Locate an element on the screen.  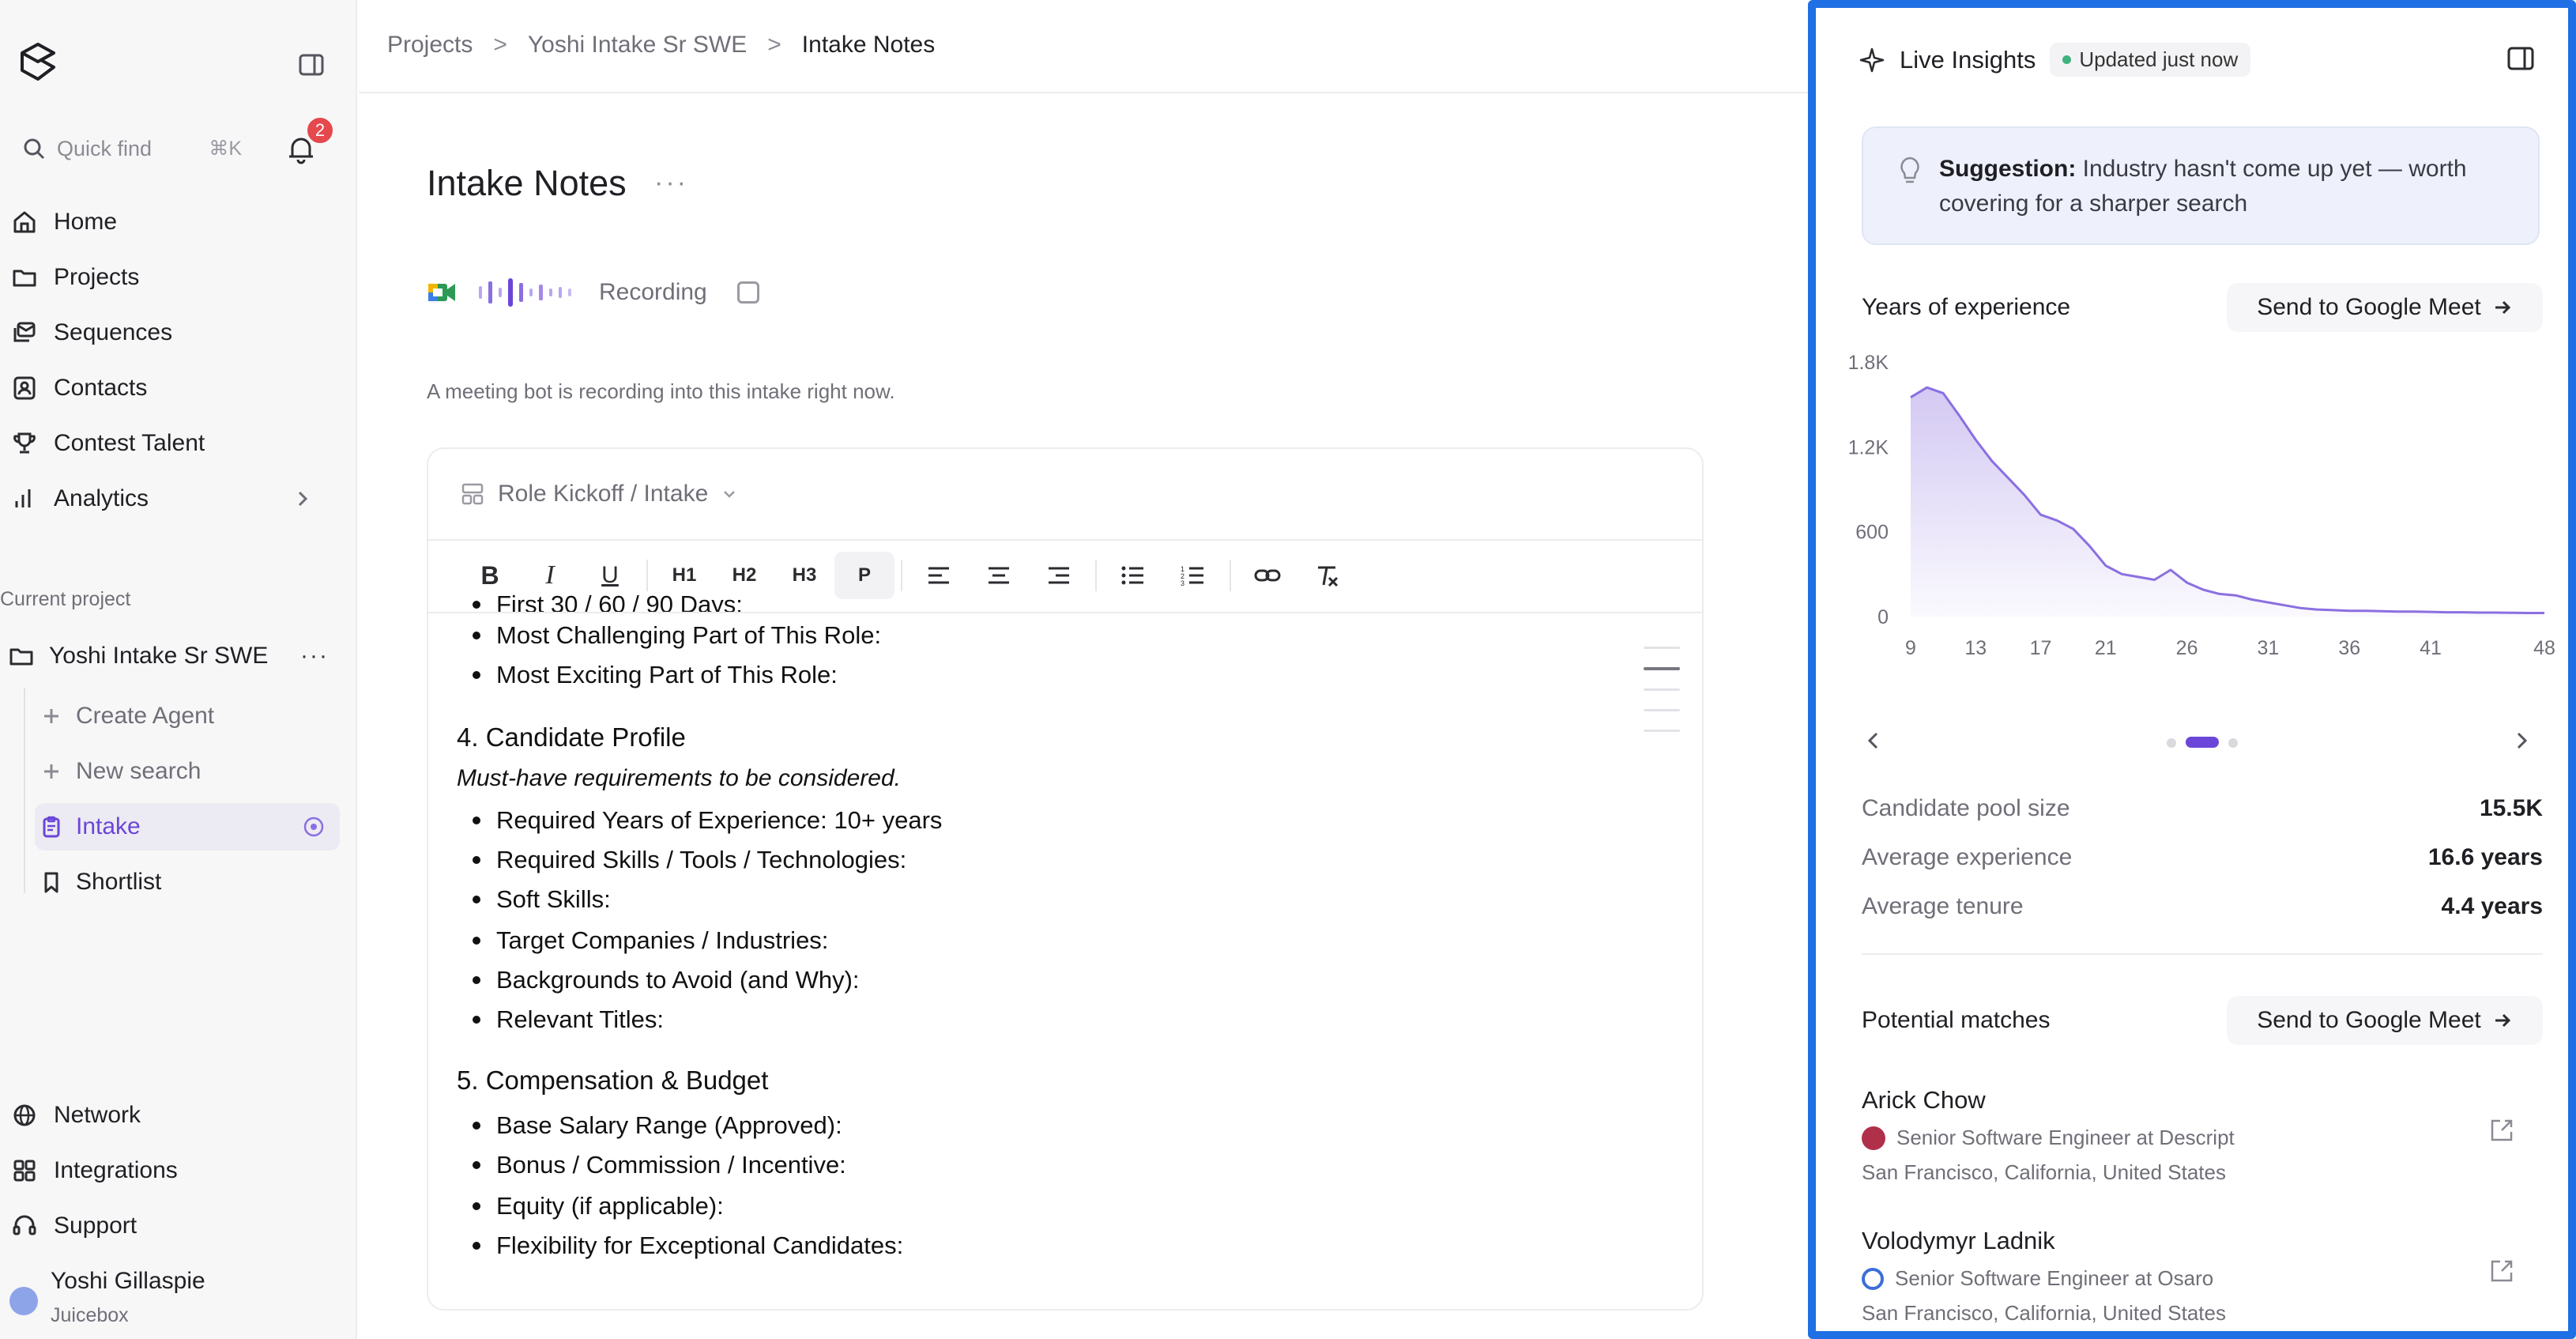
quick-find-input: Quick find ⌘K is located at coordinates (132, 148).